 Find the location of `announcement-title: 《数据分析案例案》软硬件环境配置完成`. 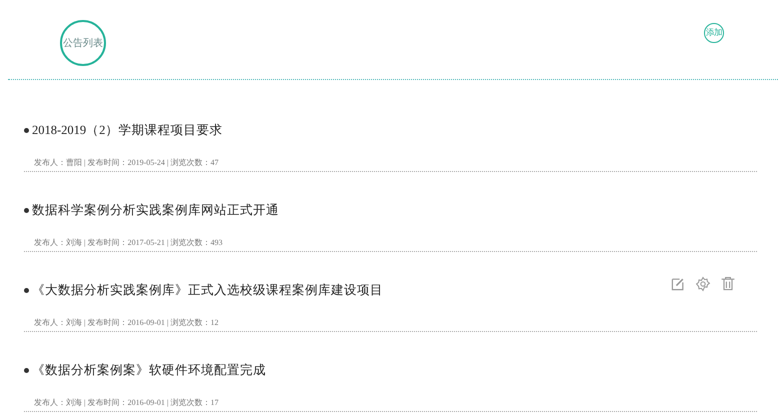

announcement-title: 《数据分析案例案》软硬件环境配置完成 is located at coordinates (149, 370).